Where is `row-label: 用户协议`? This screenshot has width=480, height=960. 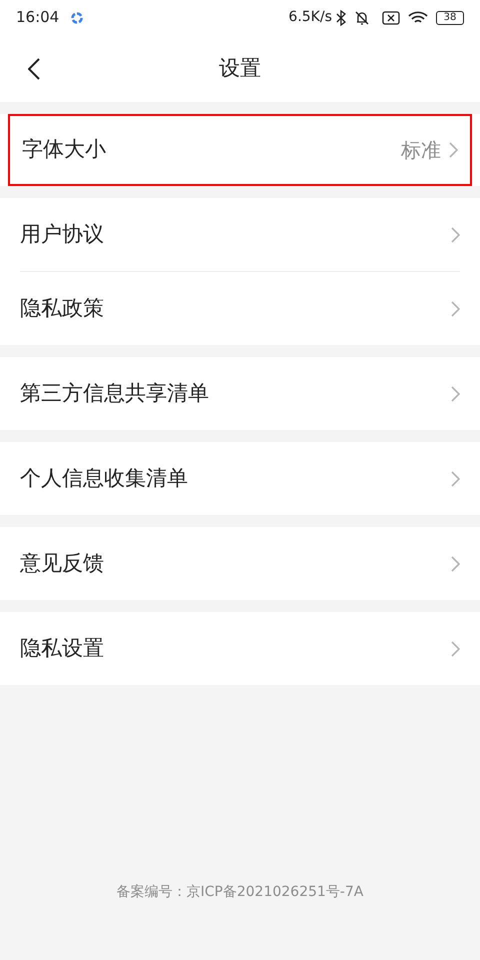 row-label: 用户协议 is located at coordinates (62, 234).